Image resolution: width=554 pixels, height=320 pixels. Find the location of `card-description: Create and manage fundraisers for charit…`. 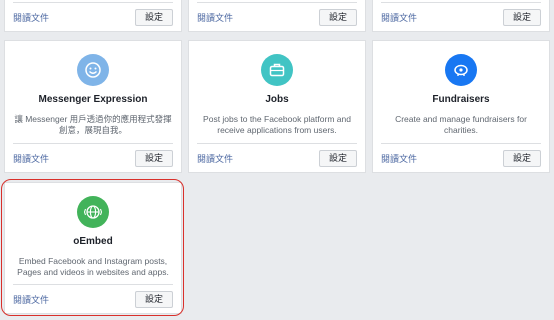

card-description: Create and manage fundraisers for charit… is located at coordinates (461, 124).